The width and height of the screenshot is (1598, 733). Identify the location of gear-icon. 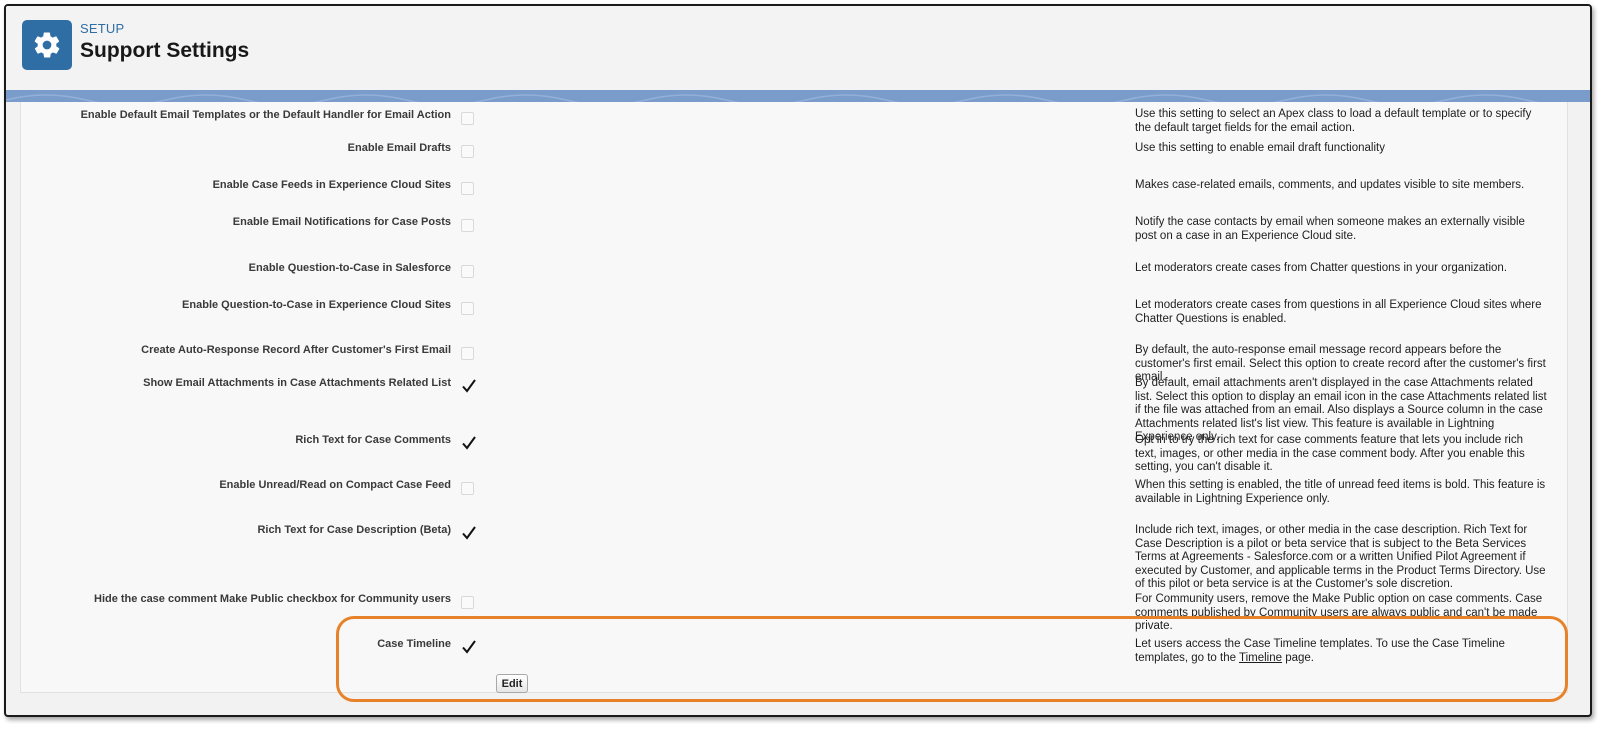
(47, 45).